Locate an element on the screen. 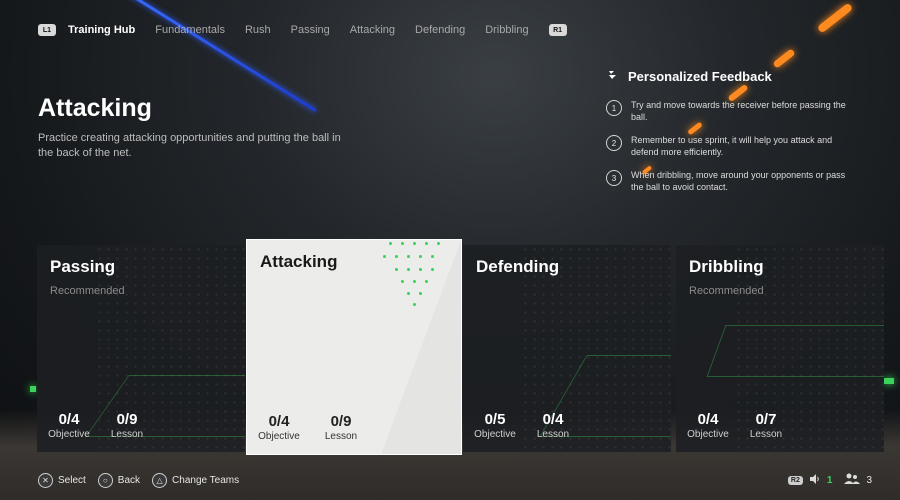  back-label: Back is located at coordinates (129, 480).